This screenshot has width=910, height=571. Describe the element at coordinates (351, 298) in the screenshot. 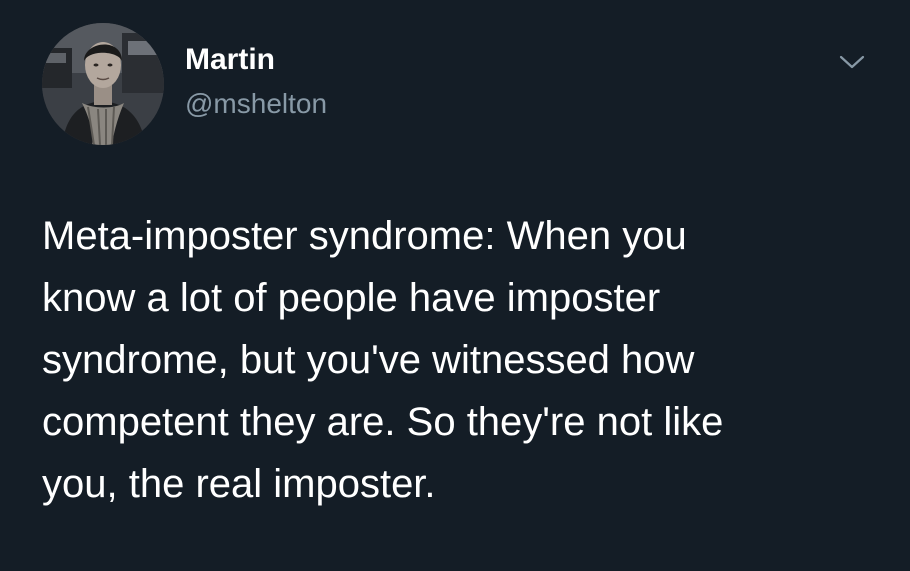

I see `tweet-text-line: know a lot of people have imposter` at that location.